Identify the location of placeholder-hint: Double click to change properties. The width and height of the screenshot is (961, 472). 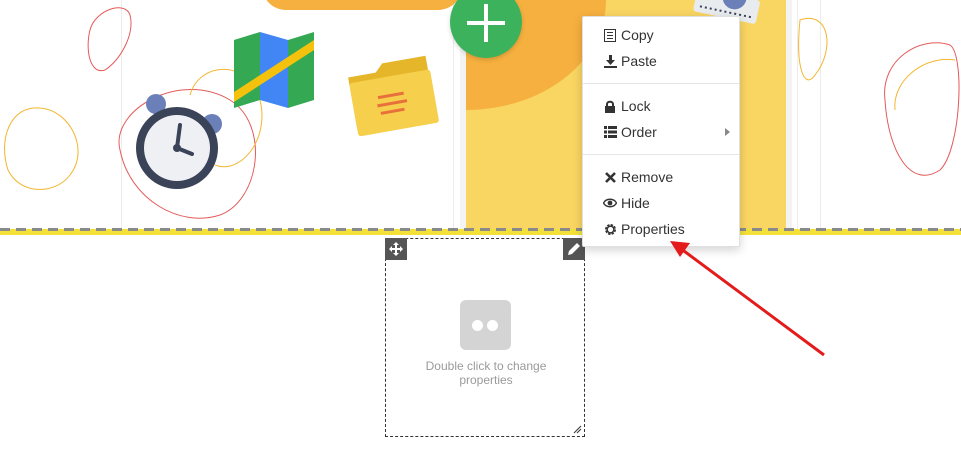
(486, 373).